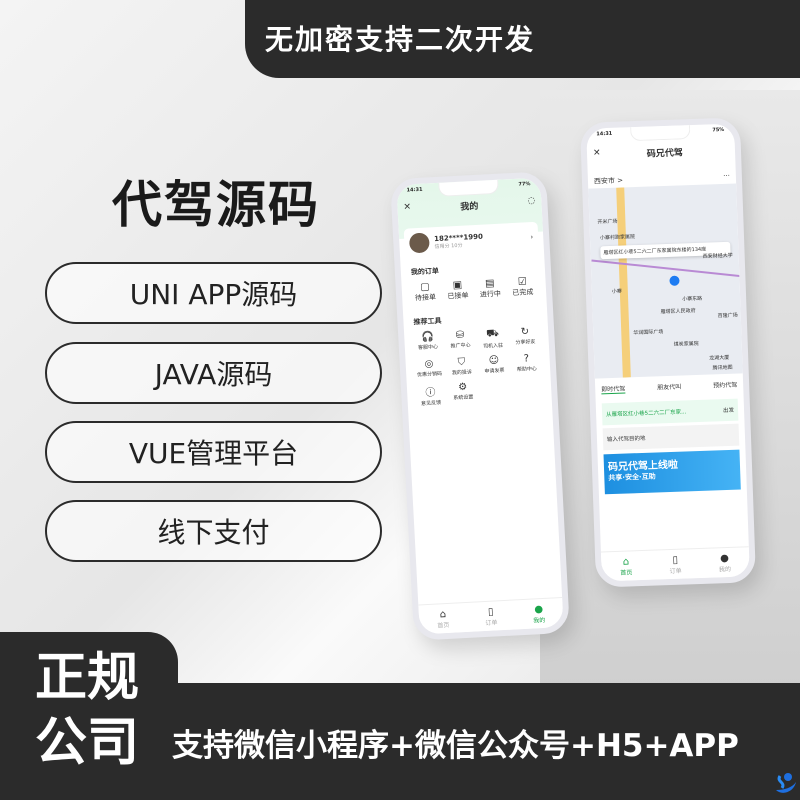 The width and height of the screenshot is (800, 800). I want to click on map-logo: 腾讯地图, so click(722, 368).